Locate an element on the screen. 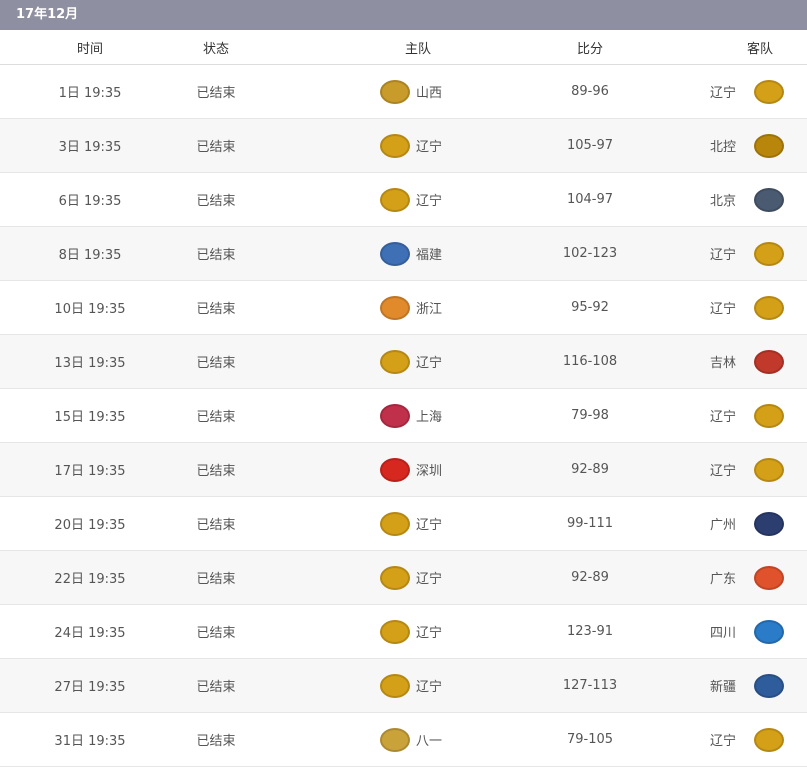 This screenshot has height=767, width=807. table-row: 8日 19:35 已结束 福建 102-123 辽宁 is located at coordinates (403, 254).